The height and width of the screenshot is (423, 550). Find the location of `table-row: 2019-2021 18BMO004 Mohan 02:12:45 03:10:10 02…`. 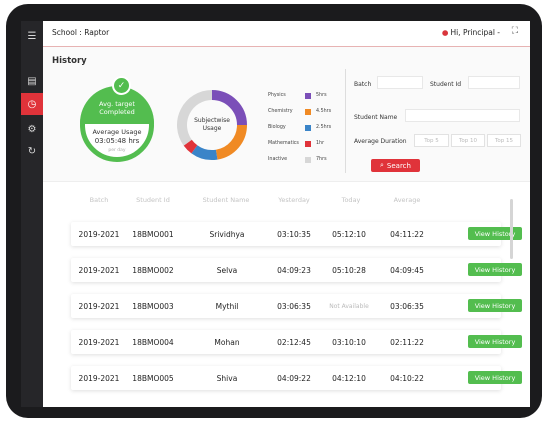

table-row: 2019-2021 18BMO004 Mohan 02:12:45 03:10:10 02… is located at coordinates (296, 342).